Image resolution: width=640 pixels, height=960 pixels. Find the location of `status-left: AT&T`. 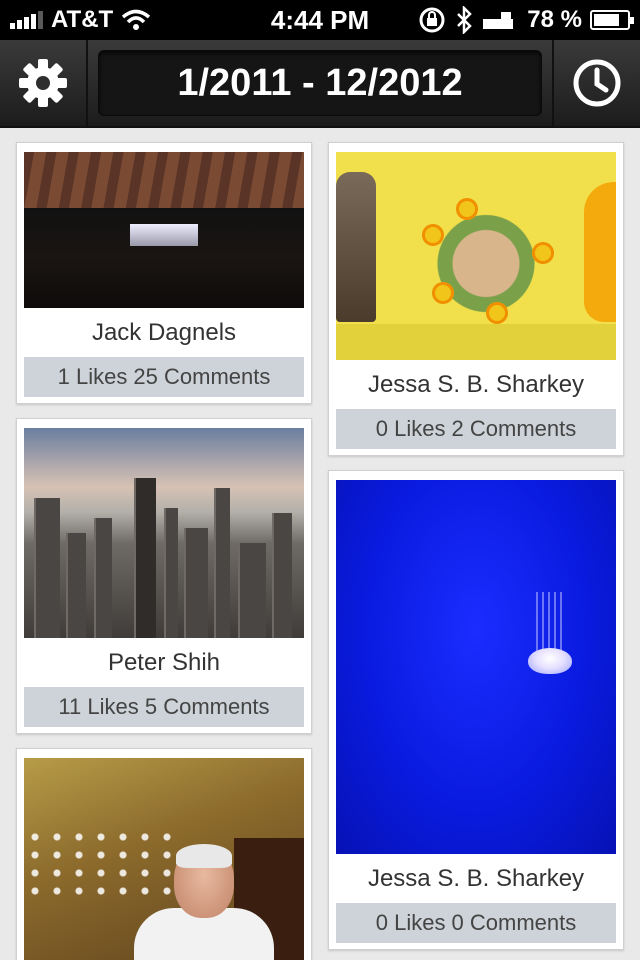

status-left: AT&T is located at coordinates (80, 20).